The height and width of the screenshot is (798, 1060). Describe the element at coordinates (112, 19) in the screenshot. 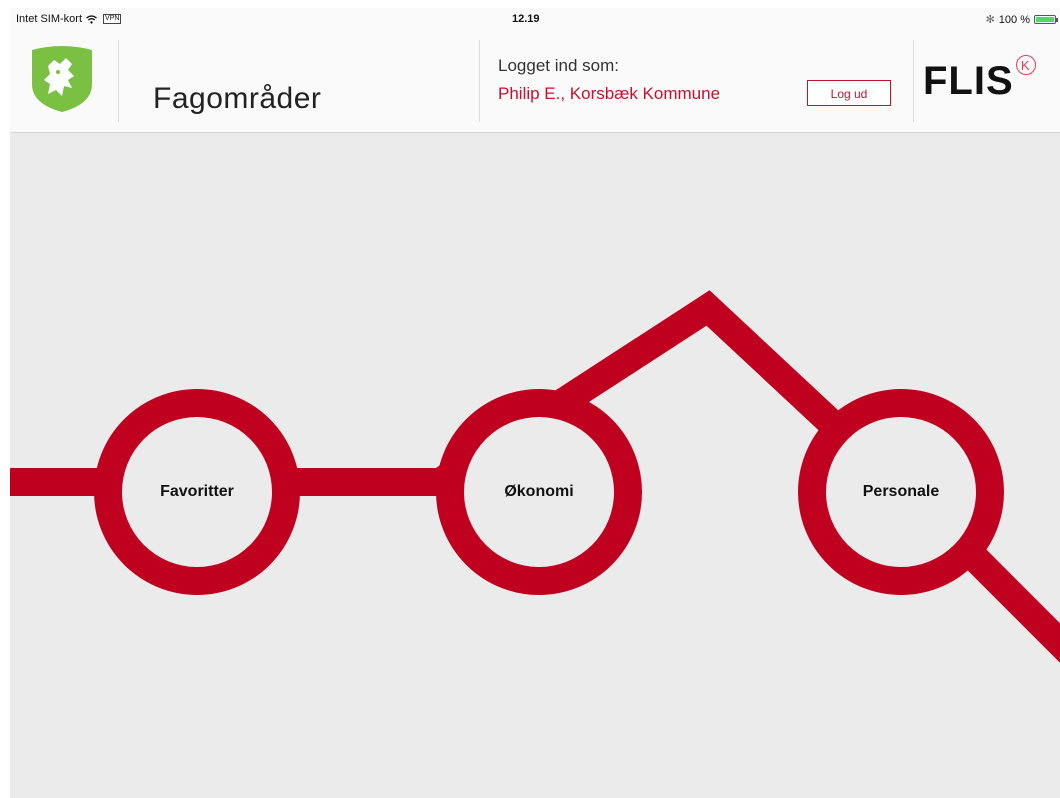

I see `vpn-badge: VPN` at that location.